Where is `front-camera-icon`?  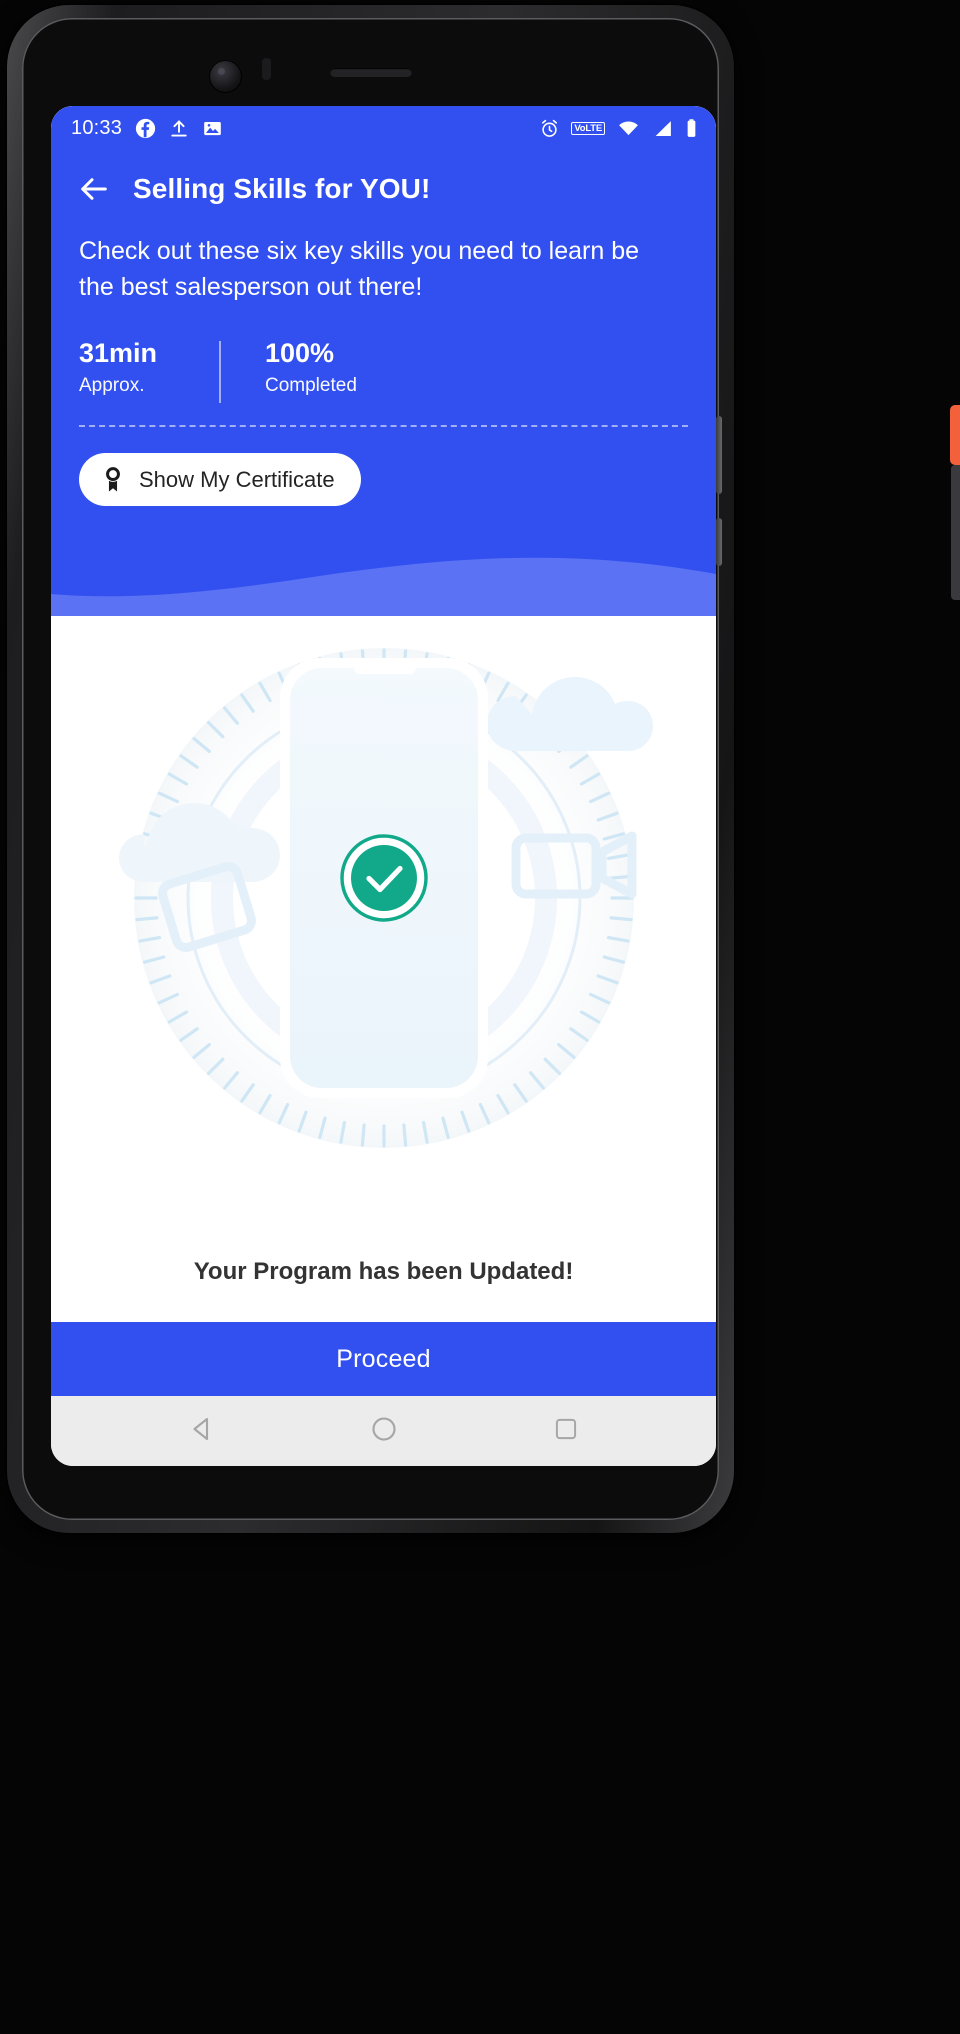 front-camera-icon is located at coordinates (225, 76).